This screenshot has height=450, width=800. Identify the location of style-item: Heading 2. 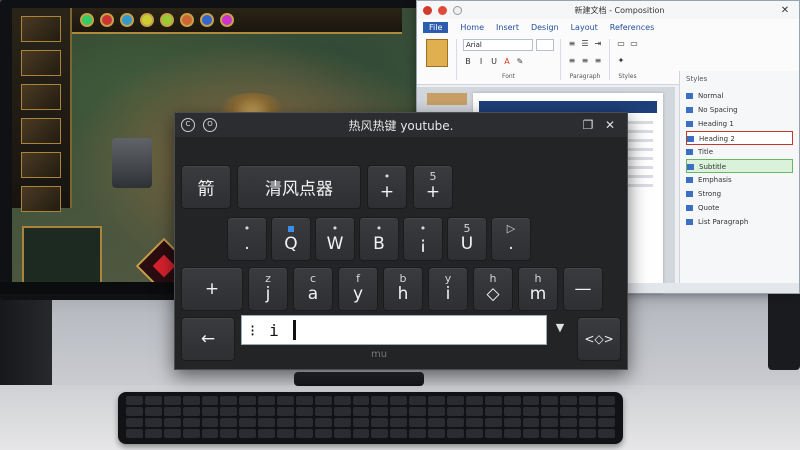
(739, 138).